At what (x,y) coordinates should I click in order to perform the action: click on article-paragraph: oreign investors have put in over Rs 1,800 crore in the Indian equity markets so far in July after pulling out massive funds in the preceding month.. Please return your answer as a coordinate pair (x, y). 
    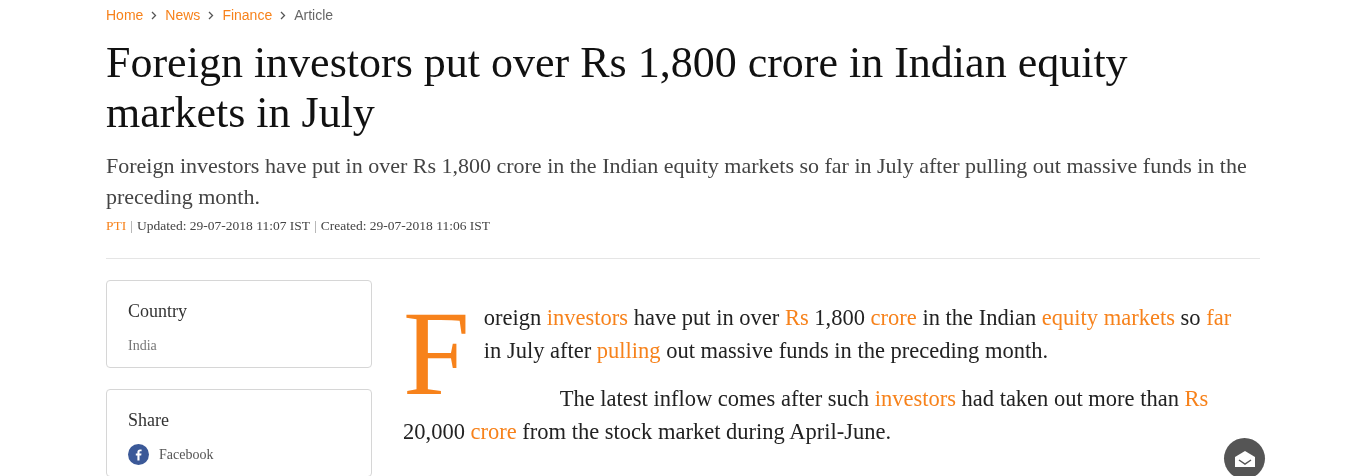
    Looking at the image, I should click on (858, 335).